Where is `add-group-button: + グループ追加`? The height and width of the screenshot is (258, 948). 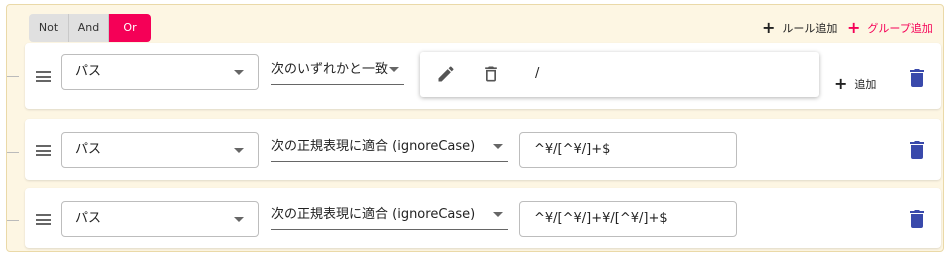 add-group-button: + グループ追加 is located at coordinates (890, 28).